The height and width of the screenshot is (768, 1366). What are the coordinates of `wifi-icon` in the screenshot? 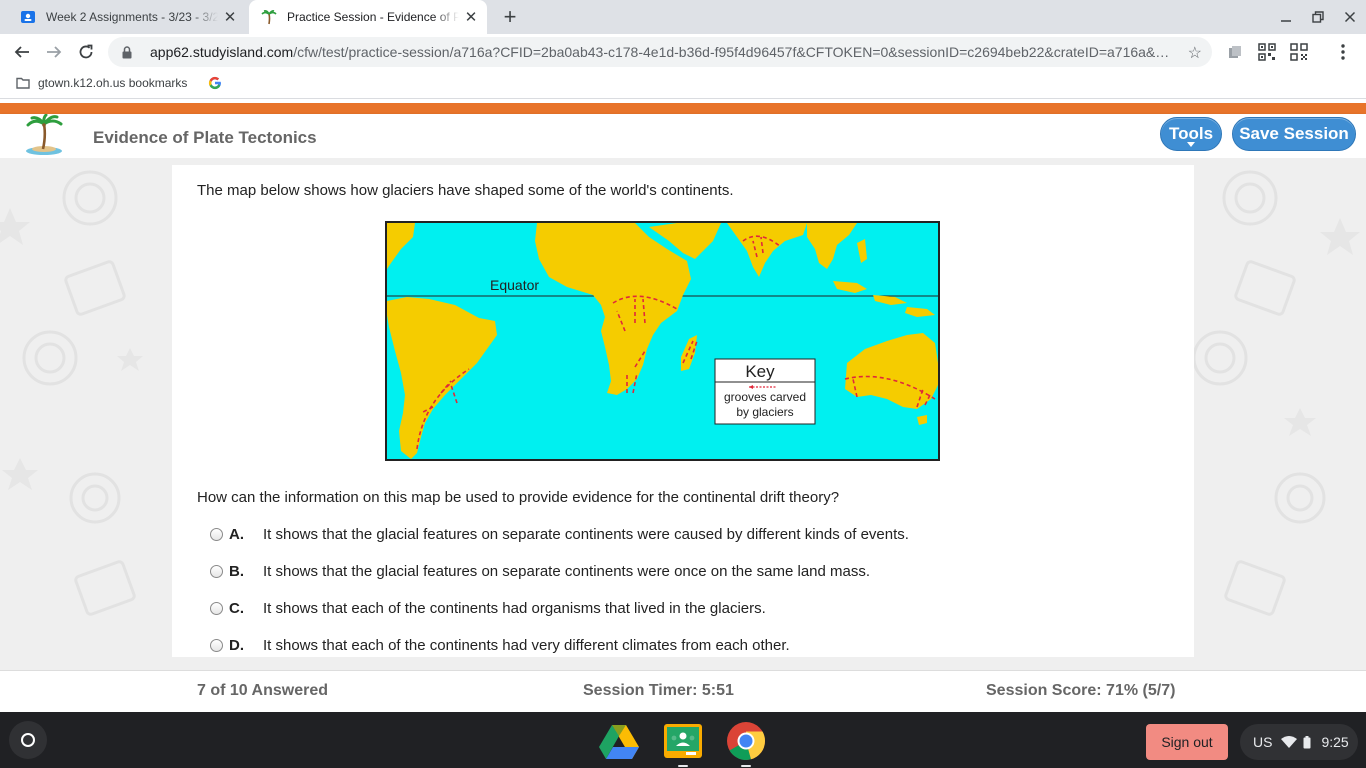 It's located at (1289, 742).